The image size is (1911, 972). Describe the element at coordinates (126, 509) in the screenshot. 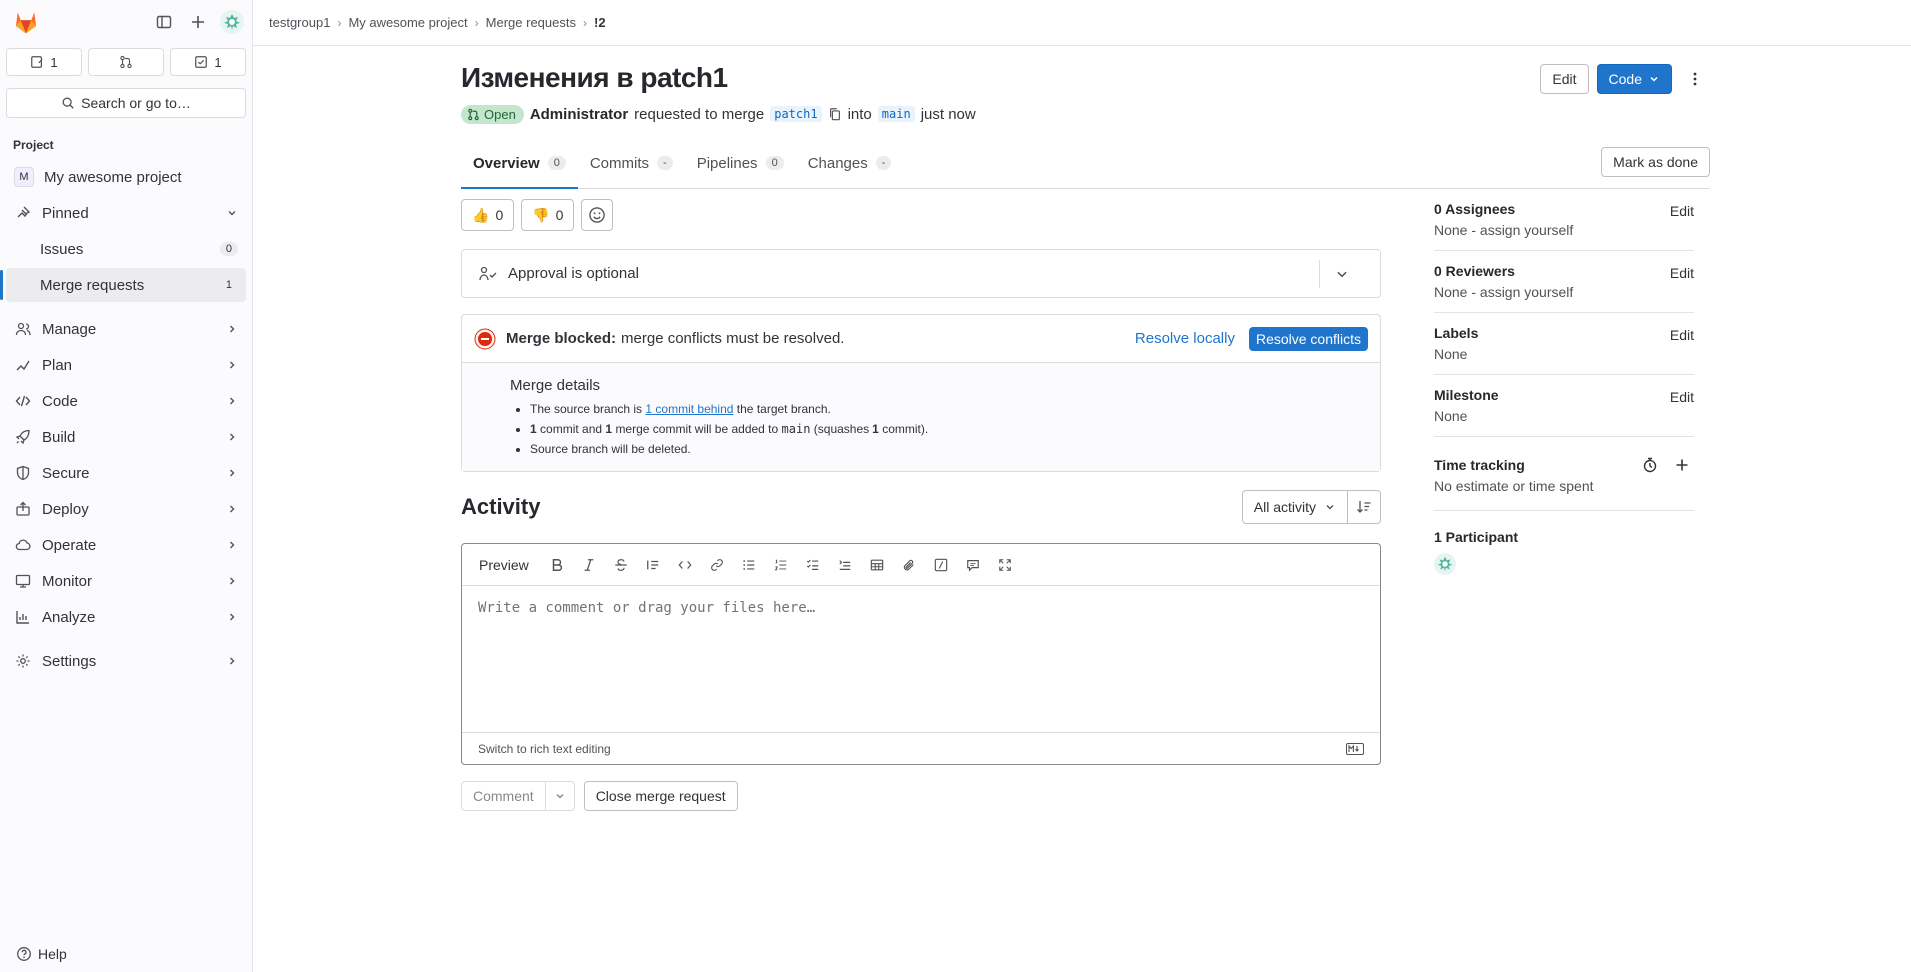

I see `sidebar-item-deploy: Deploy` at that location.